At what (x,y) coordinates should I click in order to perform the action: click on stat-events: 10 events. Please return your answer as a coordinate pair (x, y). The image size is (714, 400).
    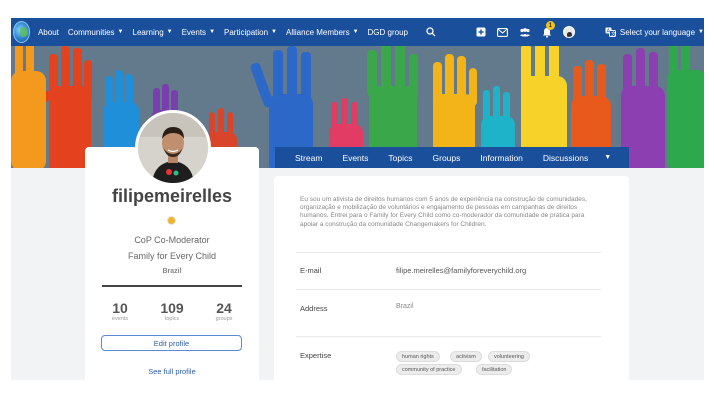
    Looking at the image, I should click on (120, 311).